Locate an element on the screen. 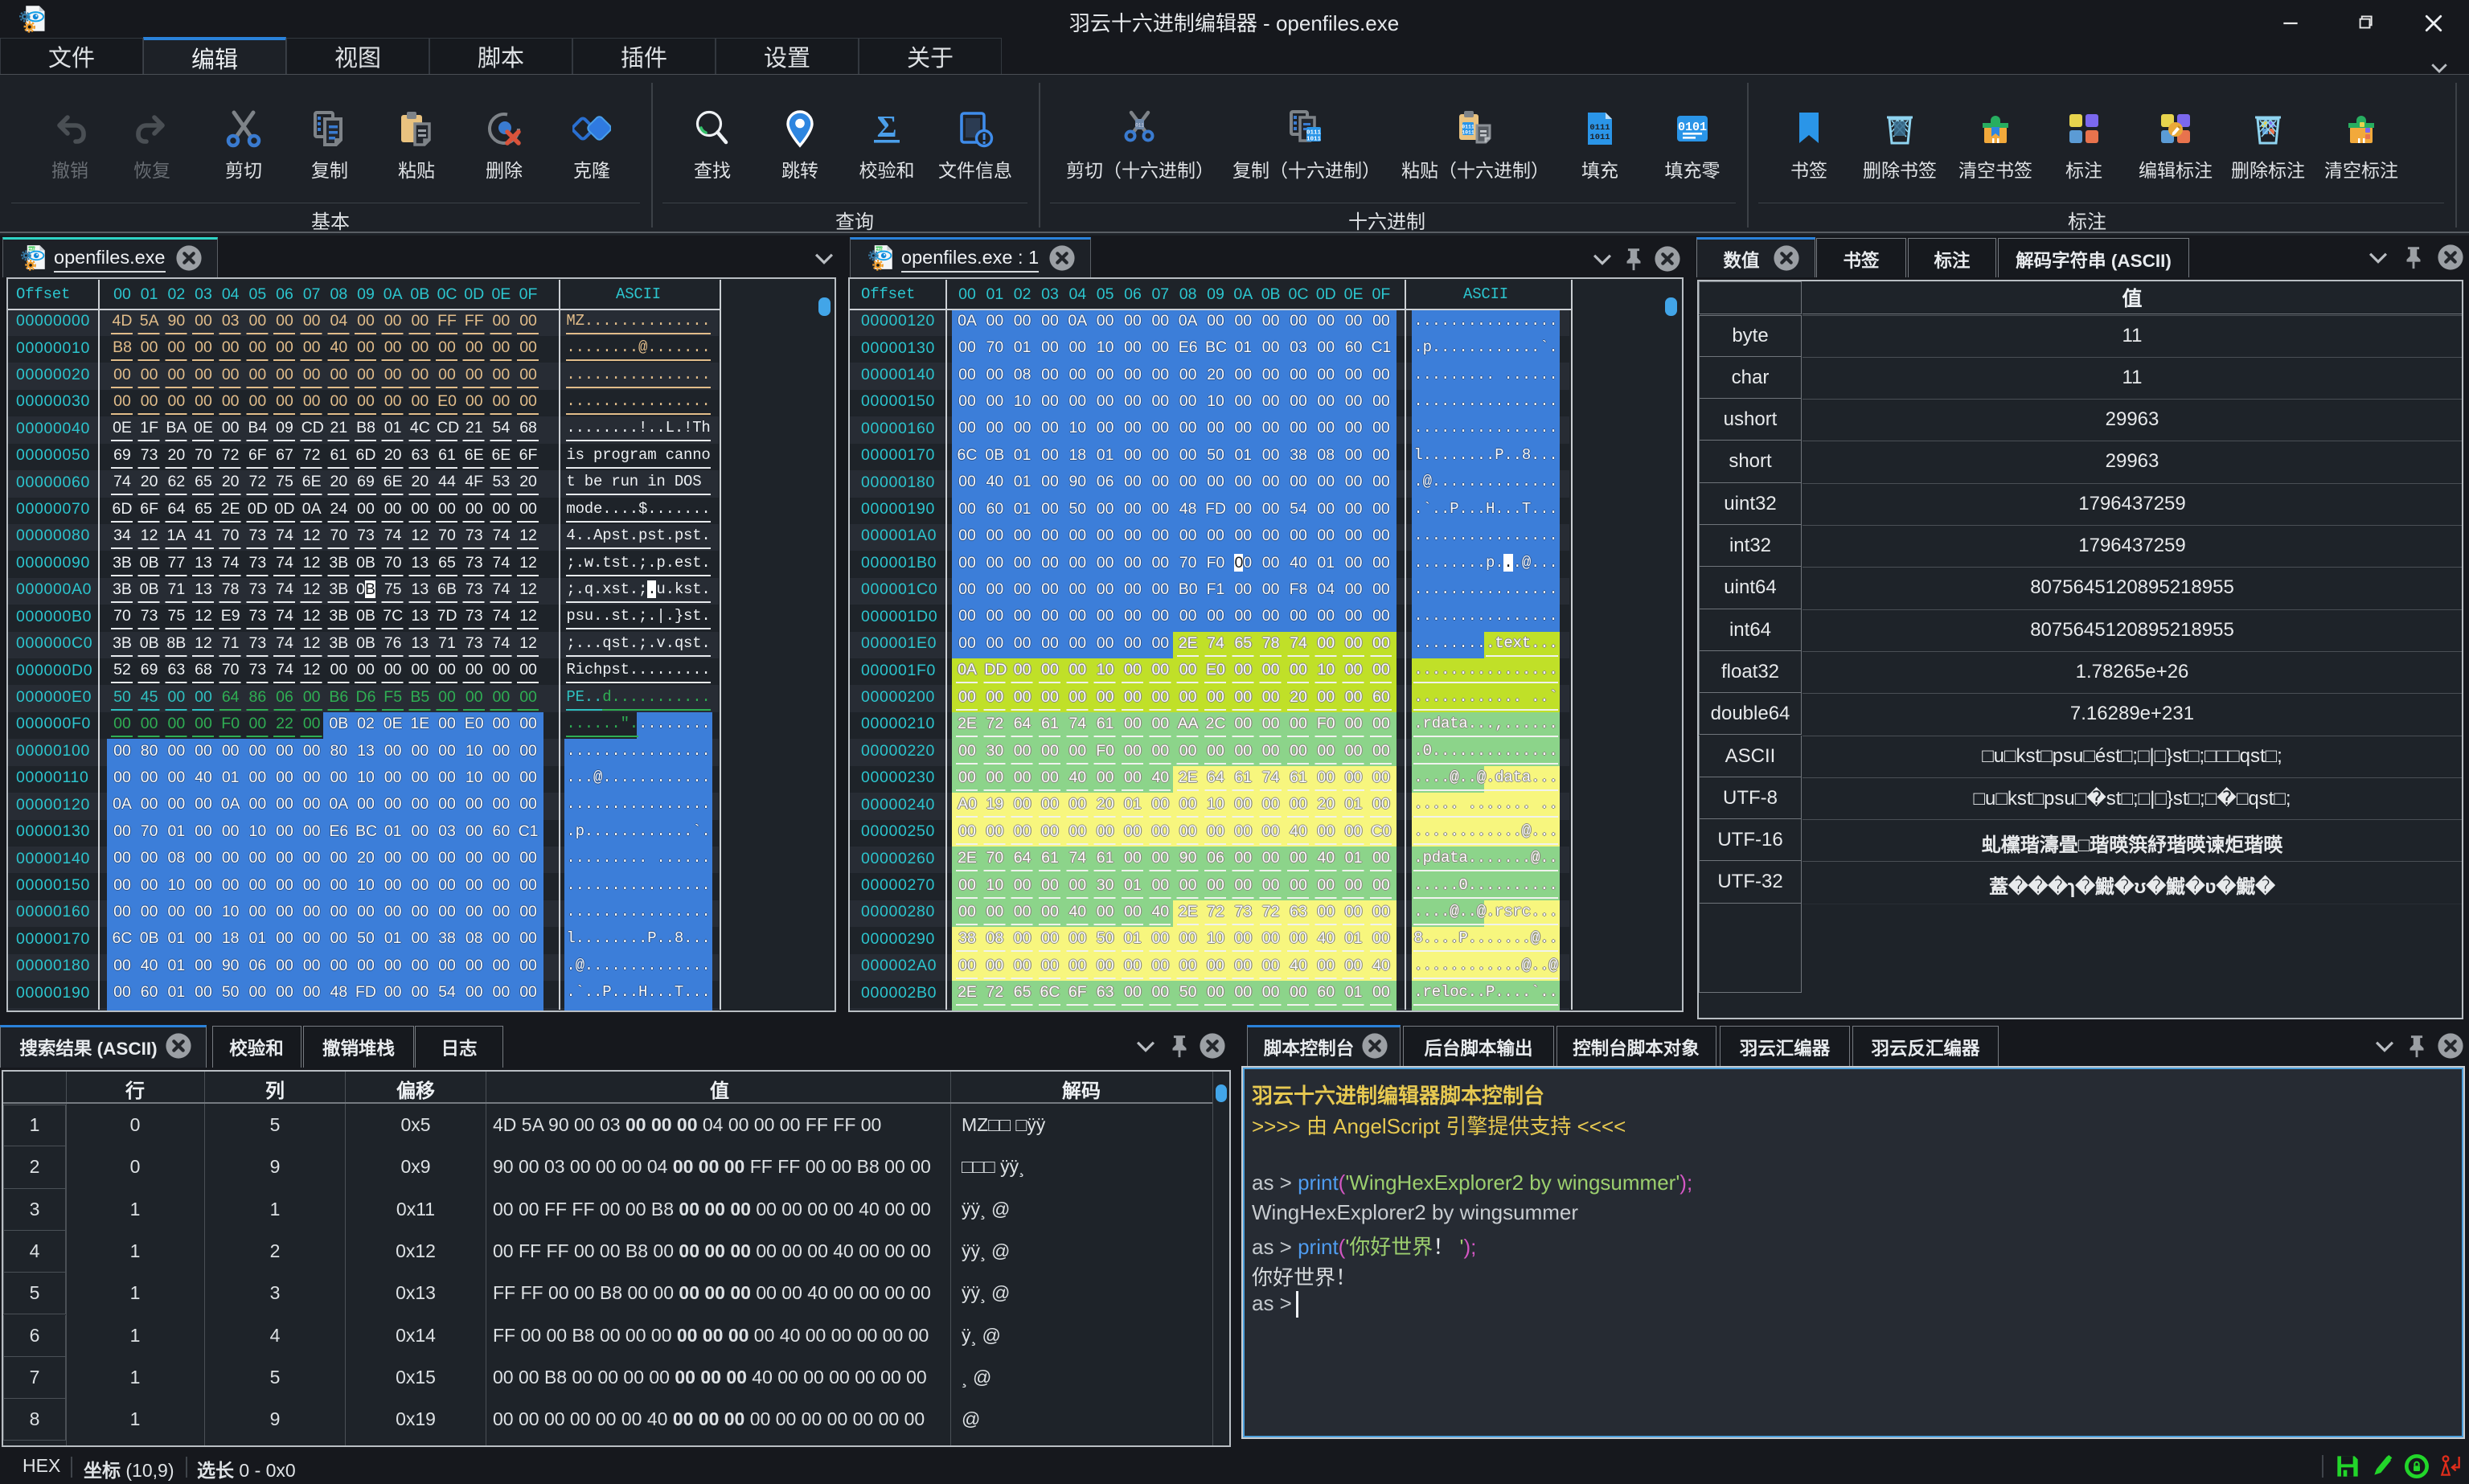 The height and width of the screenshot is (1484, 2469). svg-text: 011 is located at coordinates (1139, 126).